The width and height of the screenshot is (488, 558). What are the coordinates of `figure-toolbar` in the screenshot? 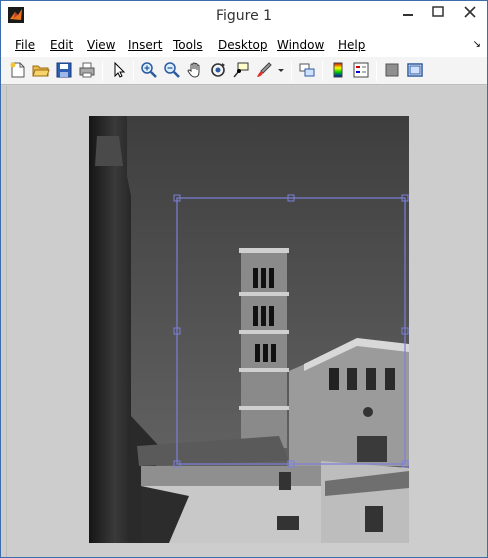 It's located at (244, 71).